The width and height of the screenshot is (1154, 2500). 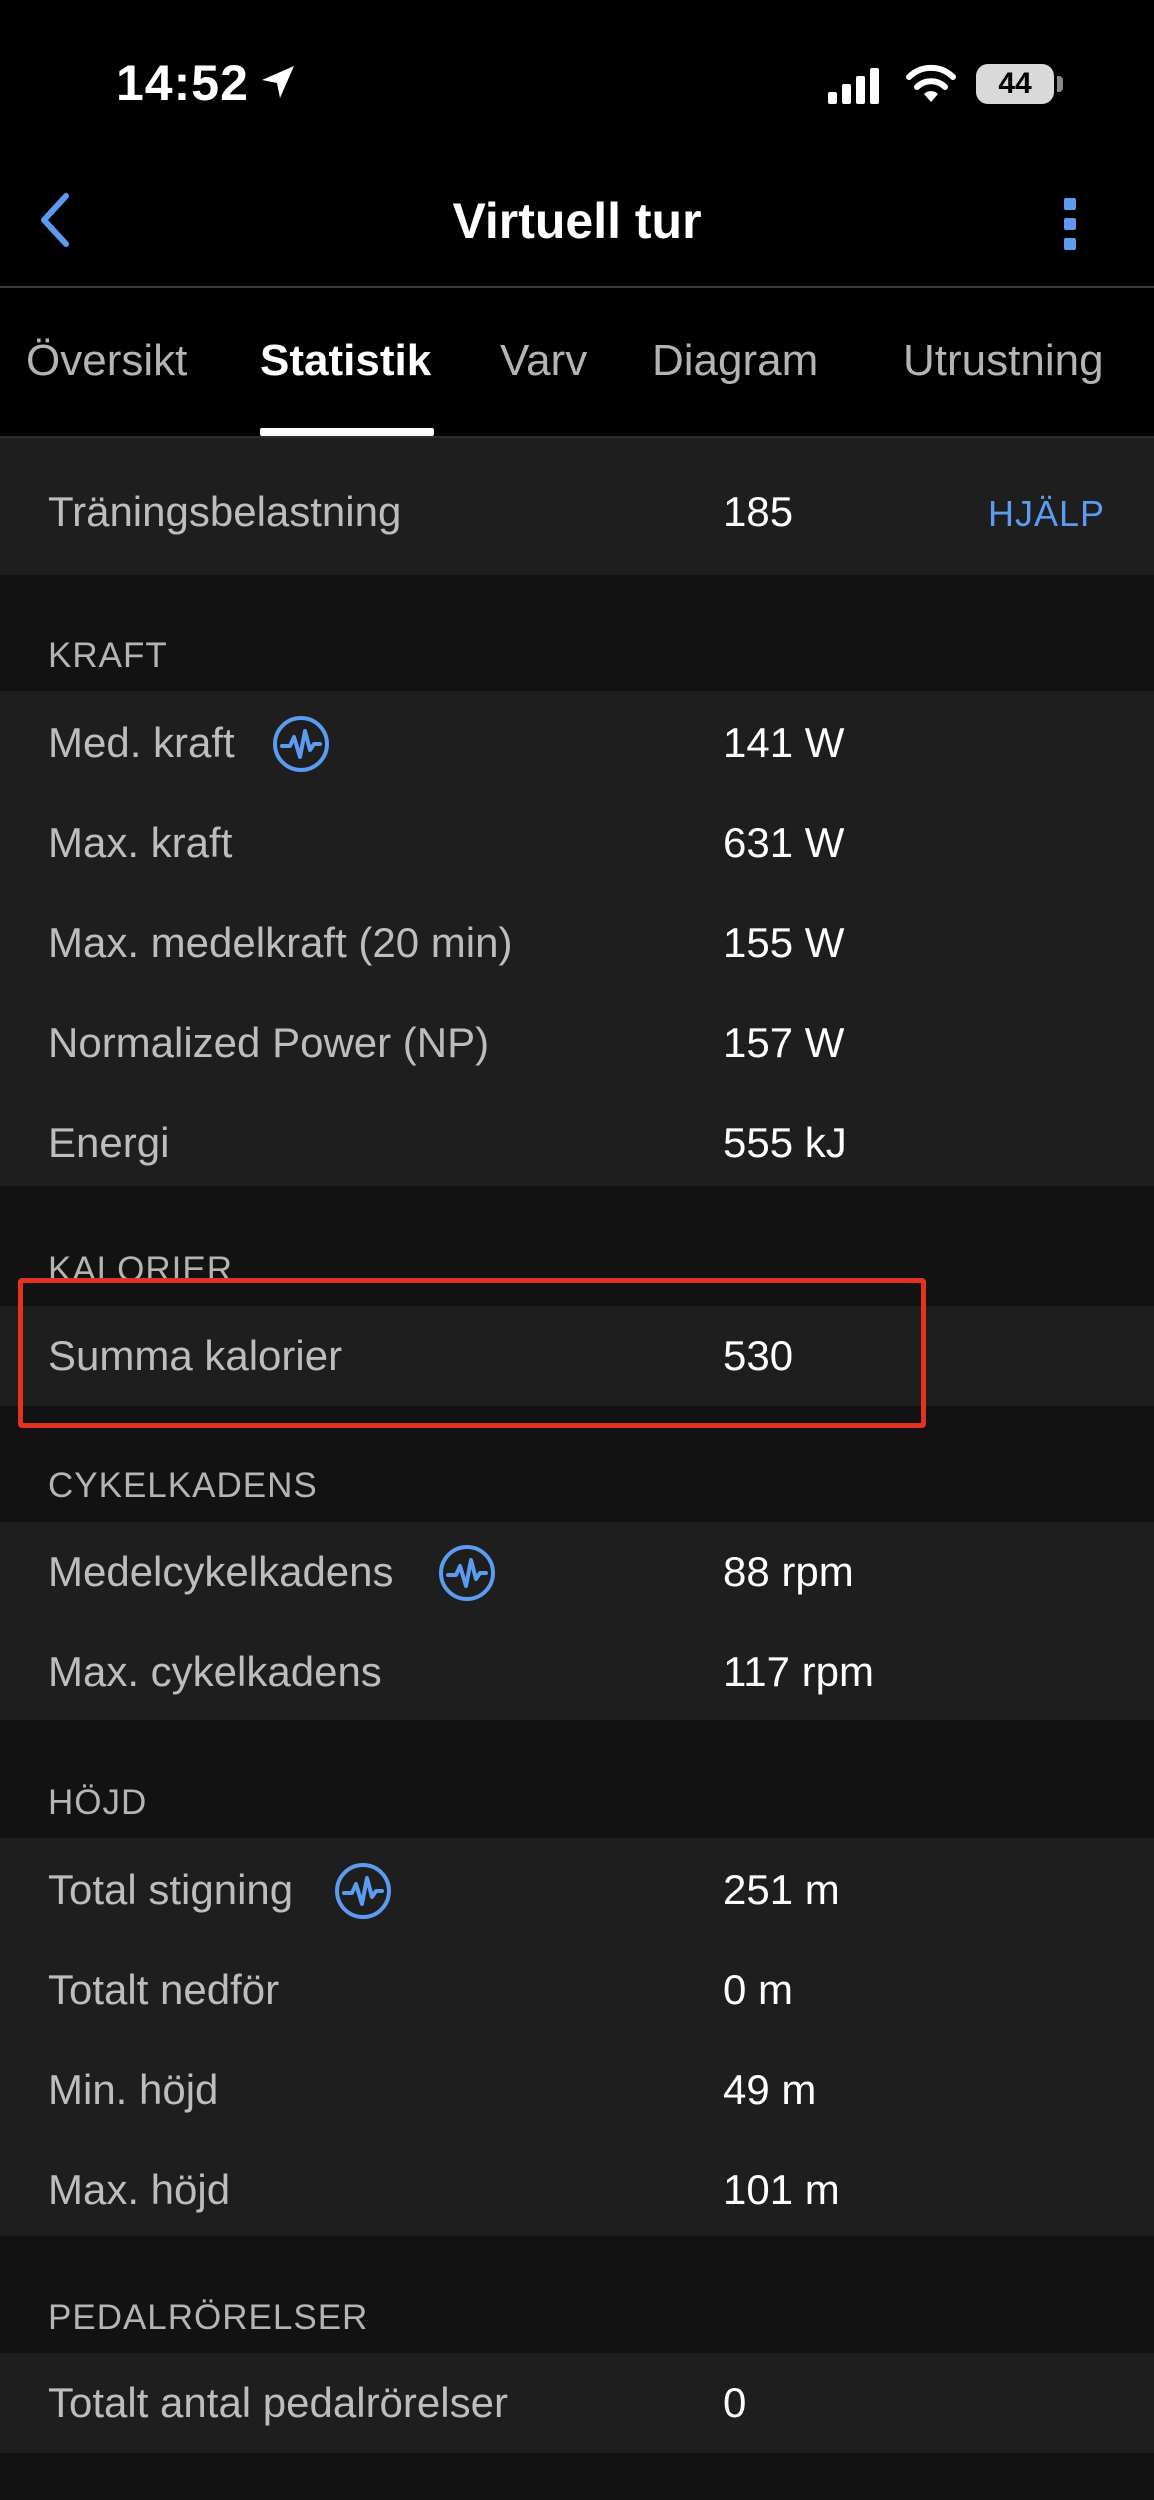 I want to click on row-label: Min. höjd, so click(x=133, y=2089).